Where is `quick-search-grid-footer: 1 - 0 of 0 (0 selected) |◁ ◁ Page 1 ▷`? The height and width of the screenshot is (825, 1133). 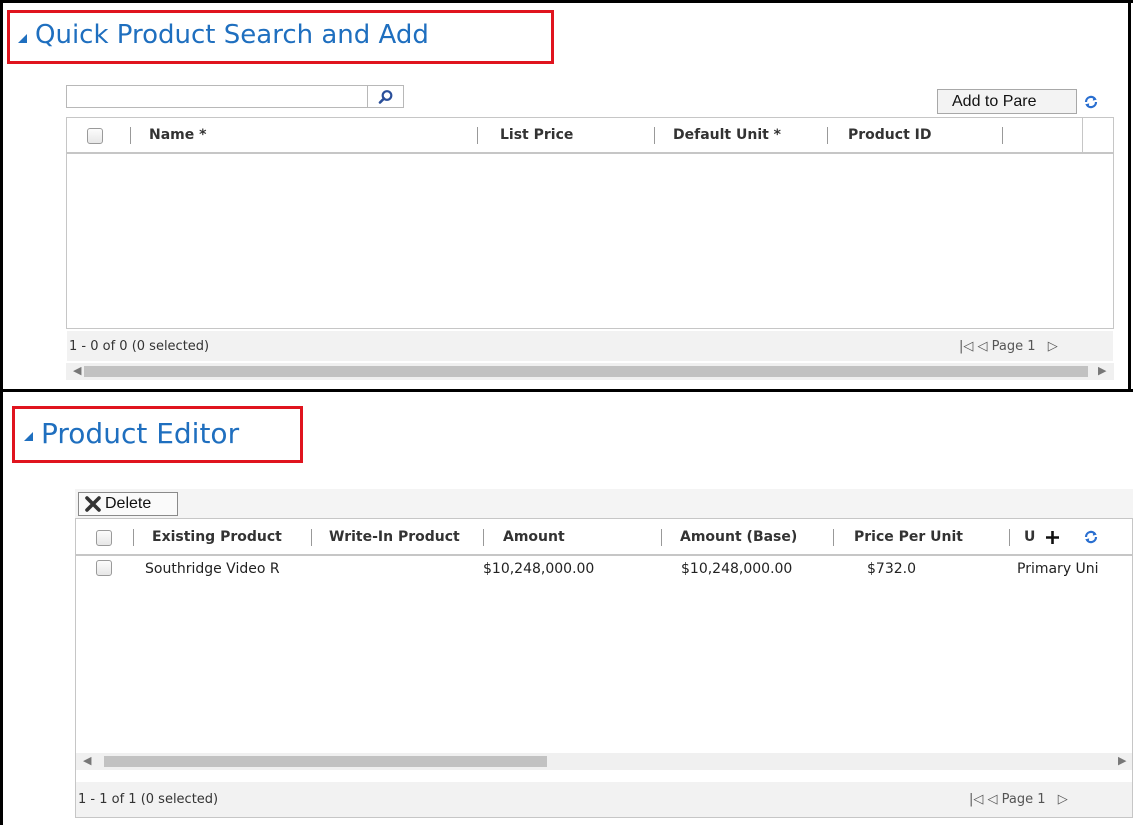 quick-search-grid-footer: 1 - 0 of 0 (0 selected) |◁ ◁ Page 1 ▷ is located at coordinates (590, 346).